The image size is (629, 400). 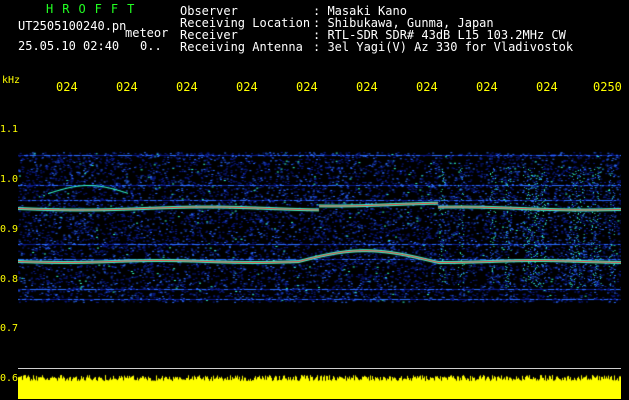 What do you see at coordinates (11, 80) in the screenshot?
I see `frequency-unit: kHz` at bounding box center [11, 80].